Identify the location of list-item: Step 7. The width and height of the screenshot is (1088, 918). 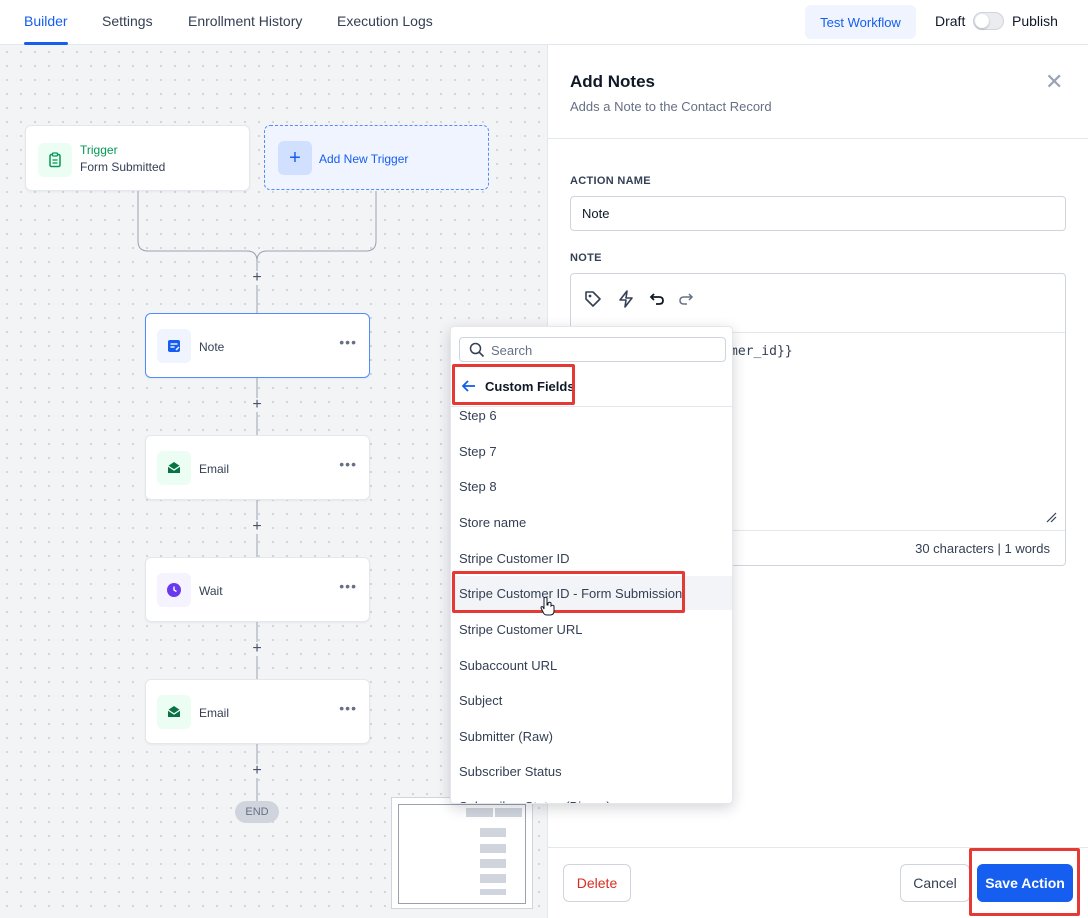
(591, 451).